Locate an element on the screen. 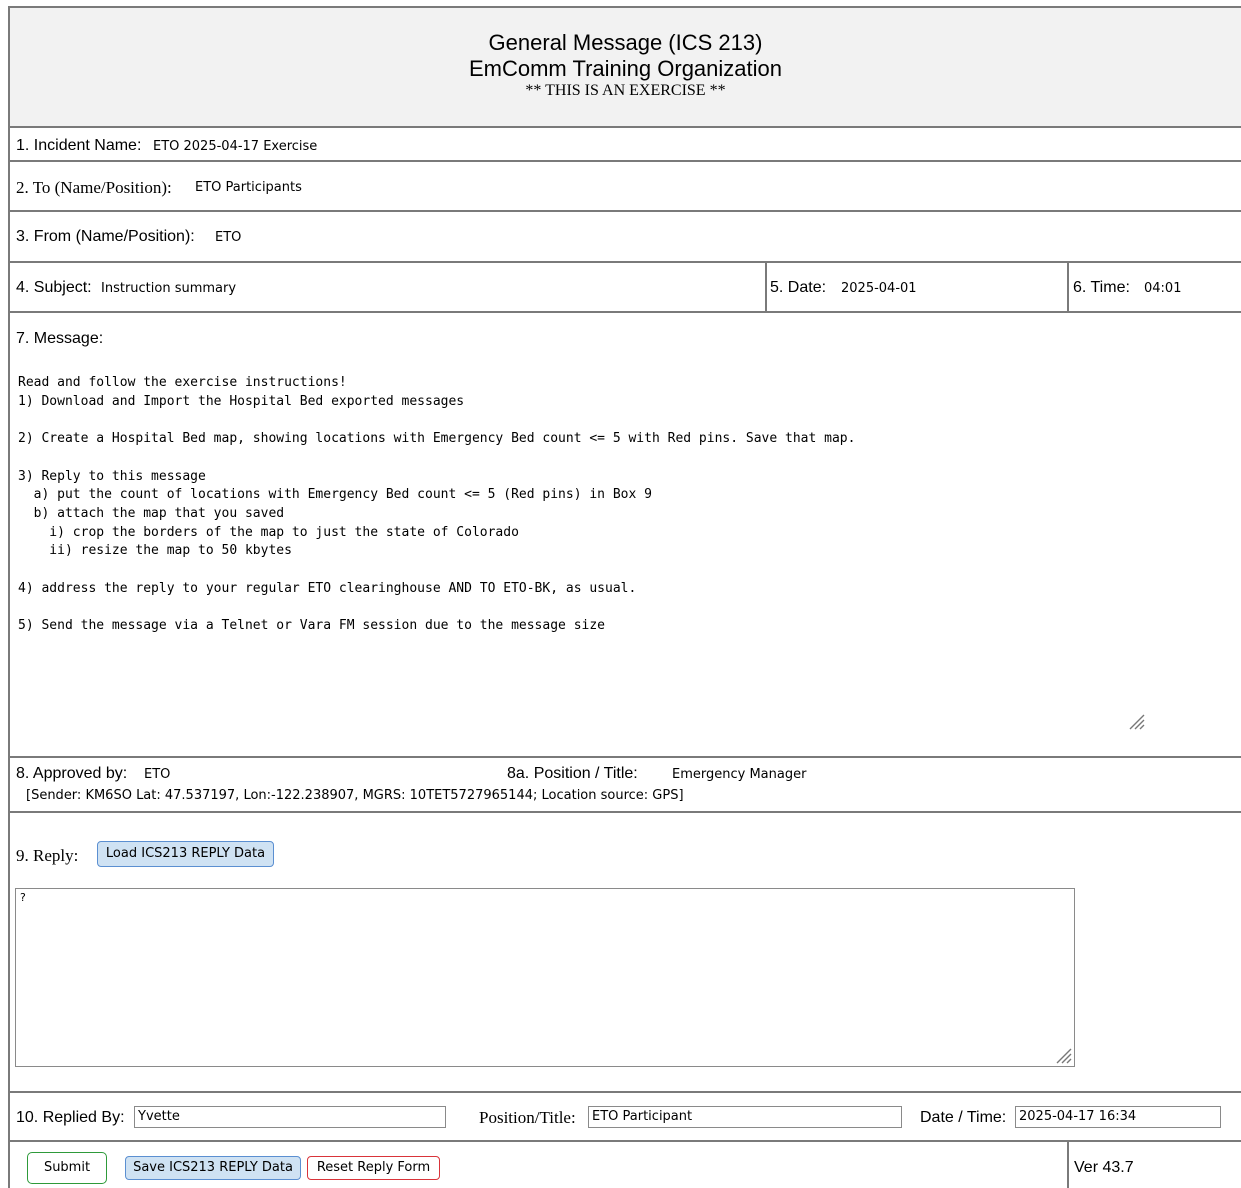 This screenshot has width=1241, height=1188. subject-label: 4. Subject: is located at coordinates (54, 287).